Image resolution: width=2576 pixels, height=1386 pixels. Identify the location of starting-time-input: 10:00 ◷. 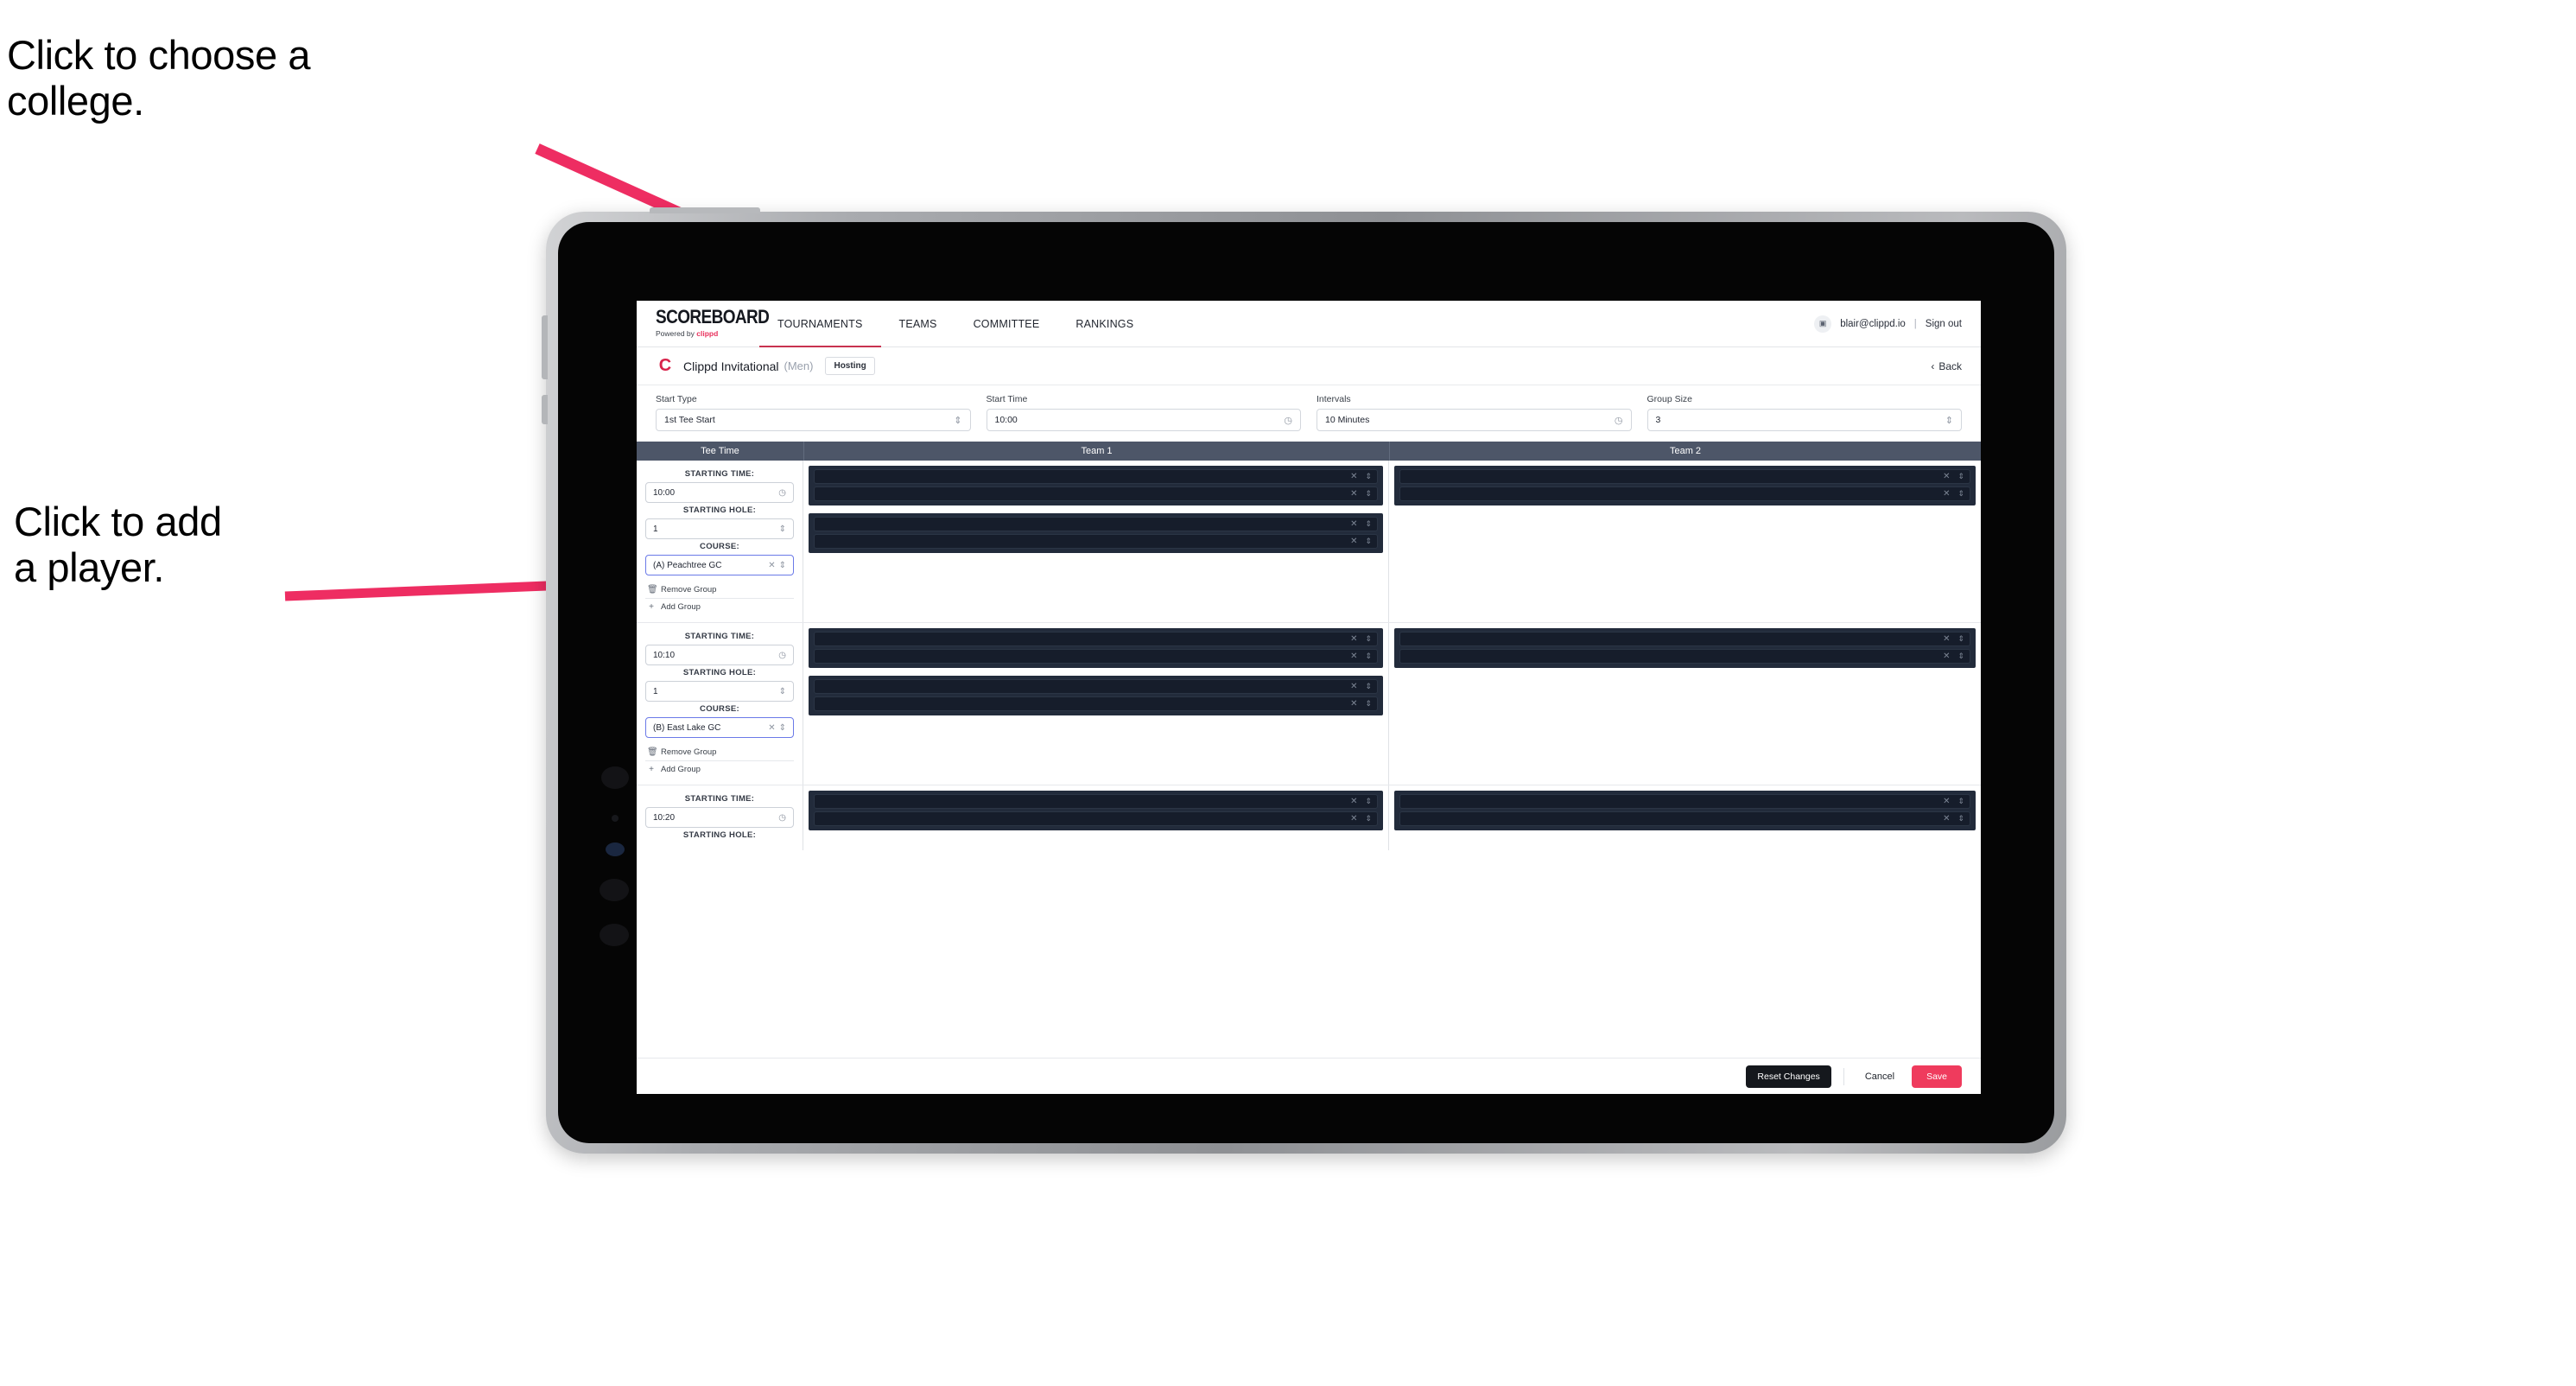
(719, 492).